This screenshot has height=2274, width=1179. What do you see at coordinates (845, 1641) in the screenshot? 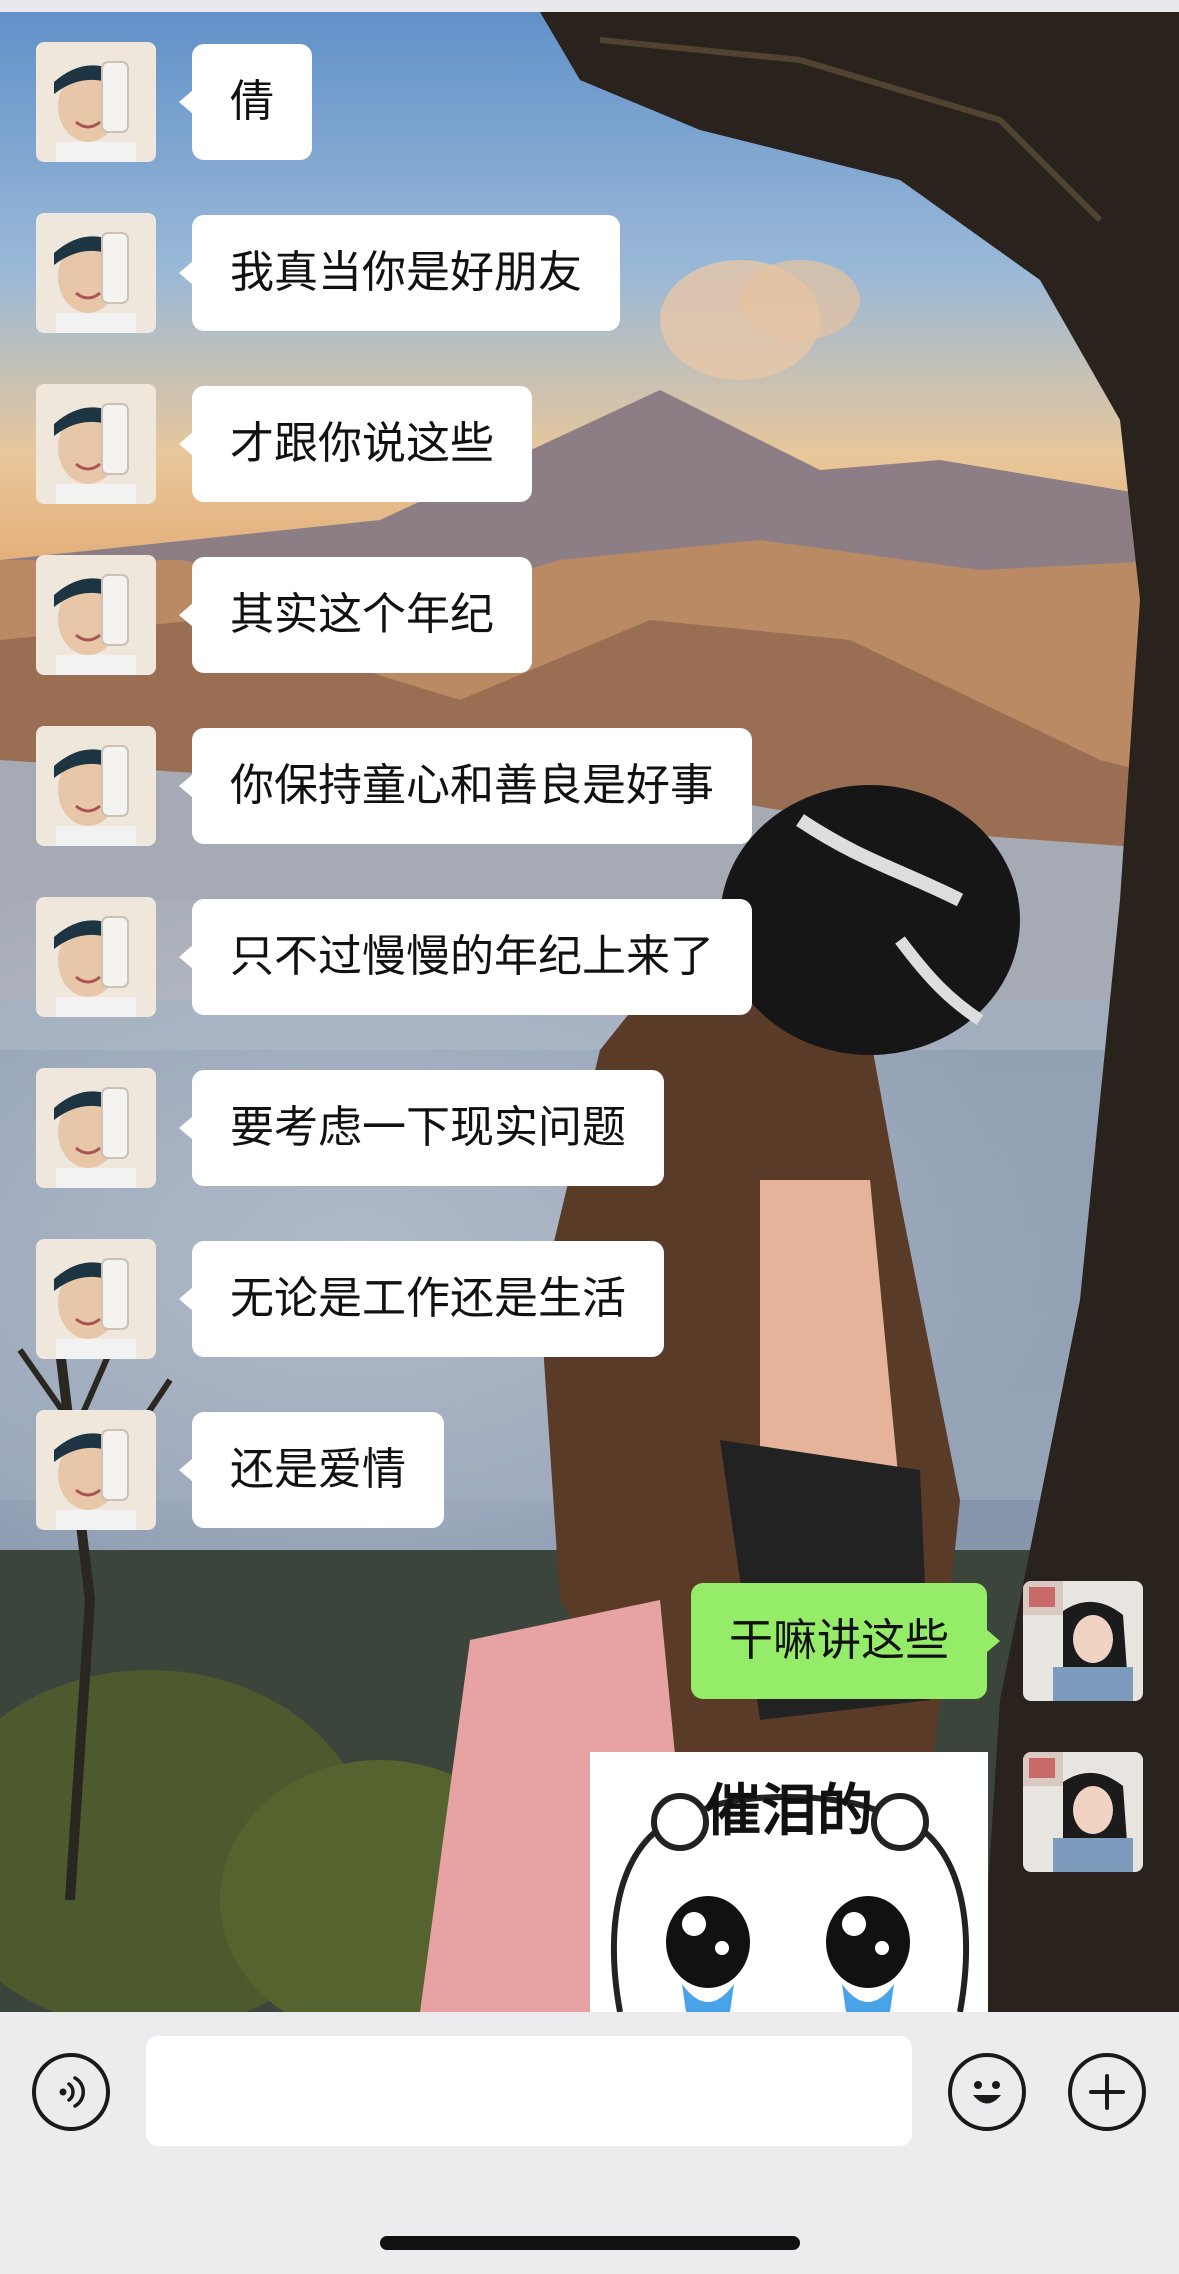
I see `message-bubble-outgoing: 干嘛讲这些` at bounding box center [845, 1641].